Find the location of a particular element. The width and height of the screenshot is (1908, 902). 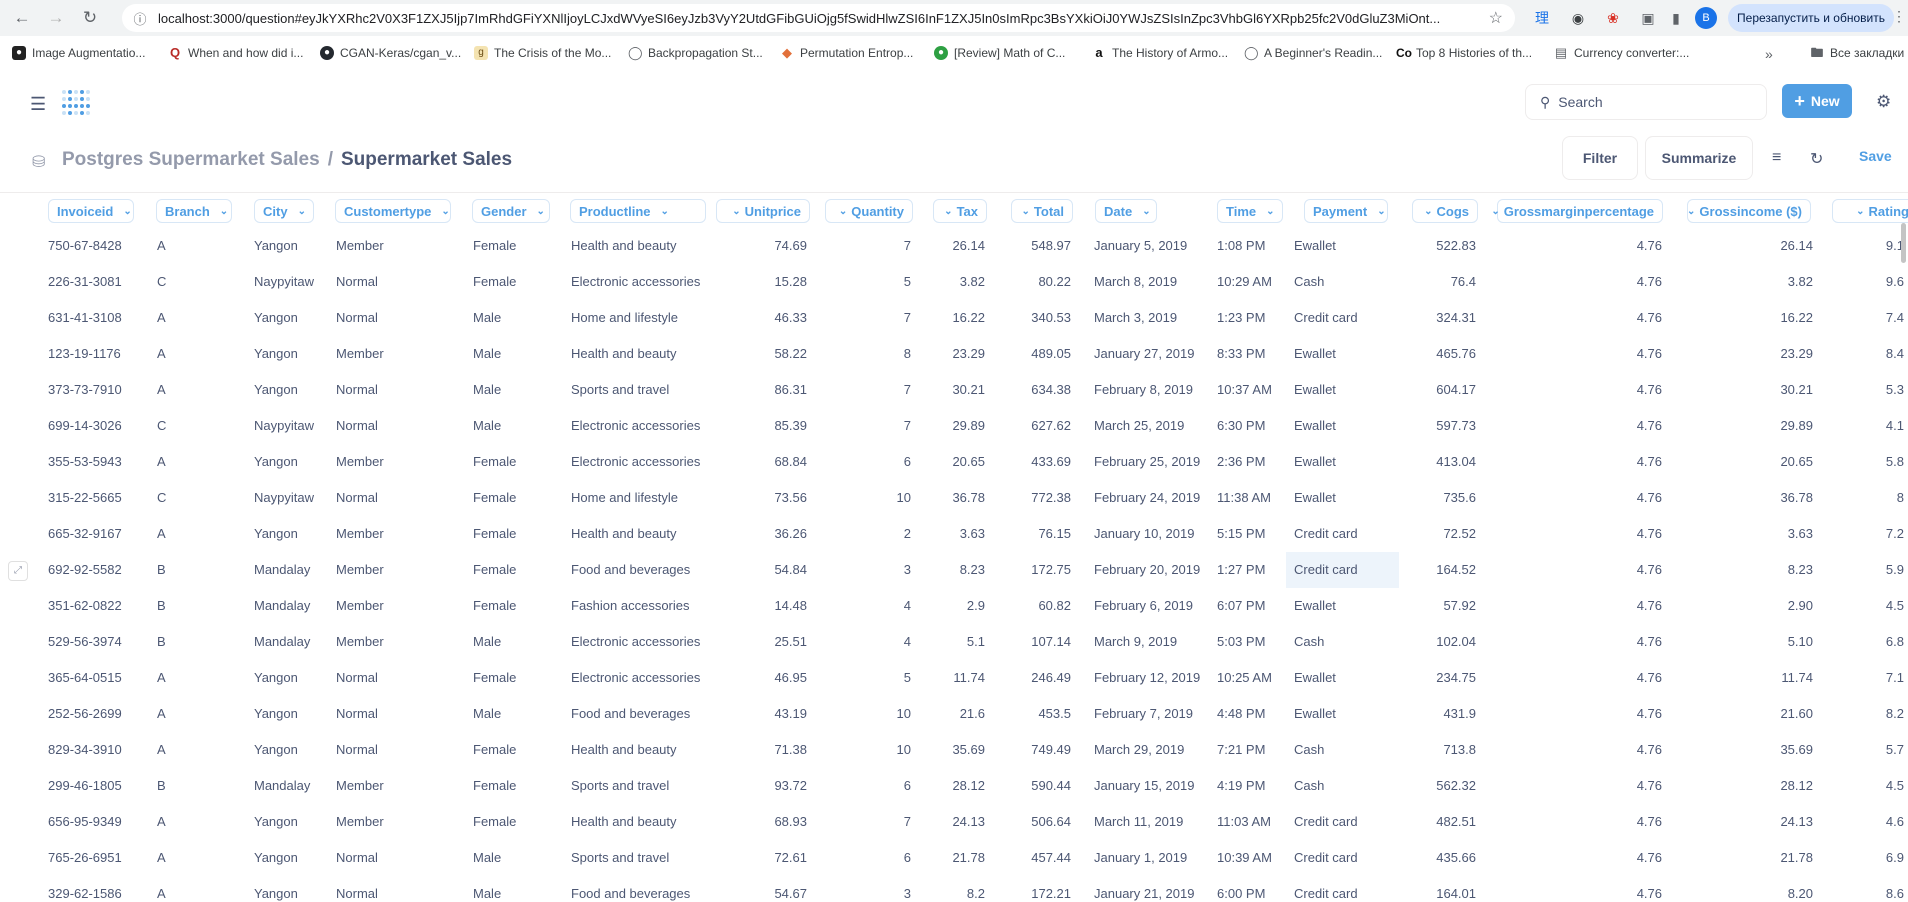

table-cell: 4.1 is located at coordinates (1867, 426).